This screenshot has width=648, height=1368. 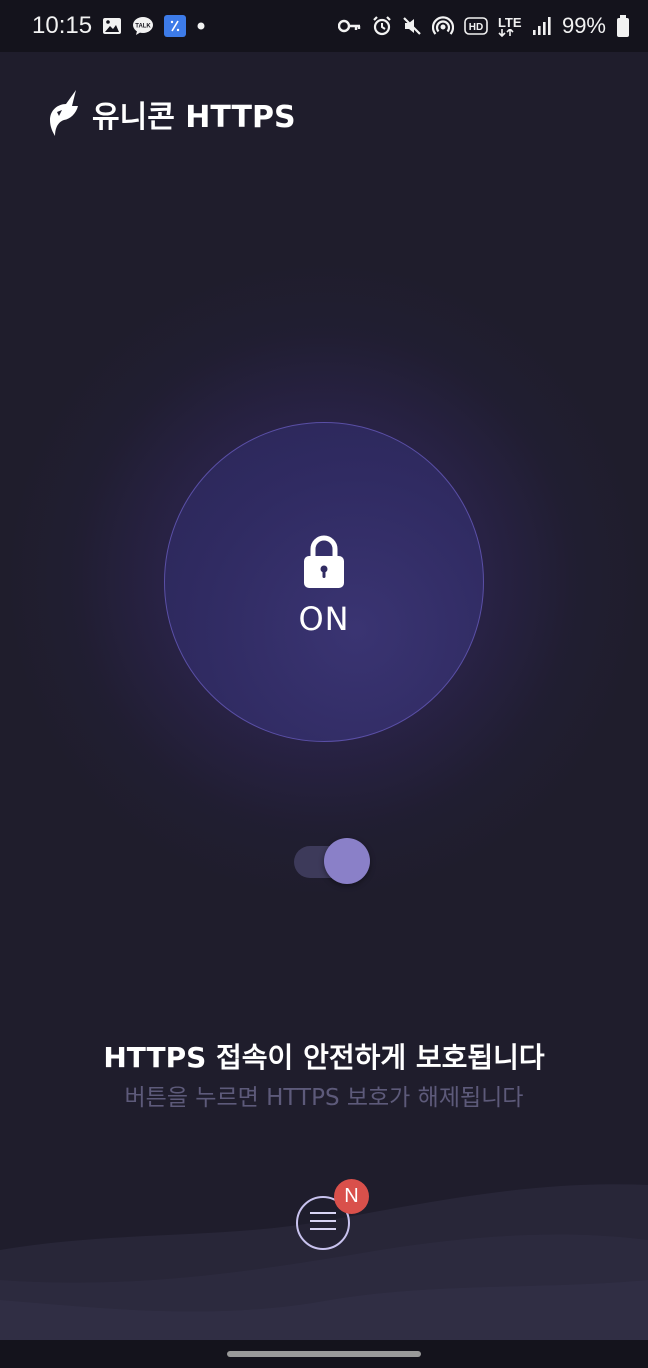 I want to click on hd-icon: HD, so click(x=476, y=26).